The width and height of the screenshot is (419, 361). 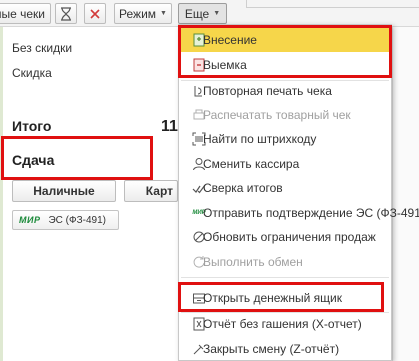 I want to click on receipts-button-label: ные чеки, so click(x=22, y=13).